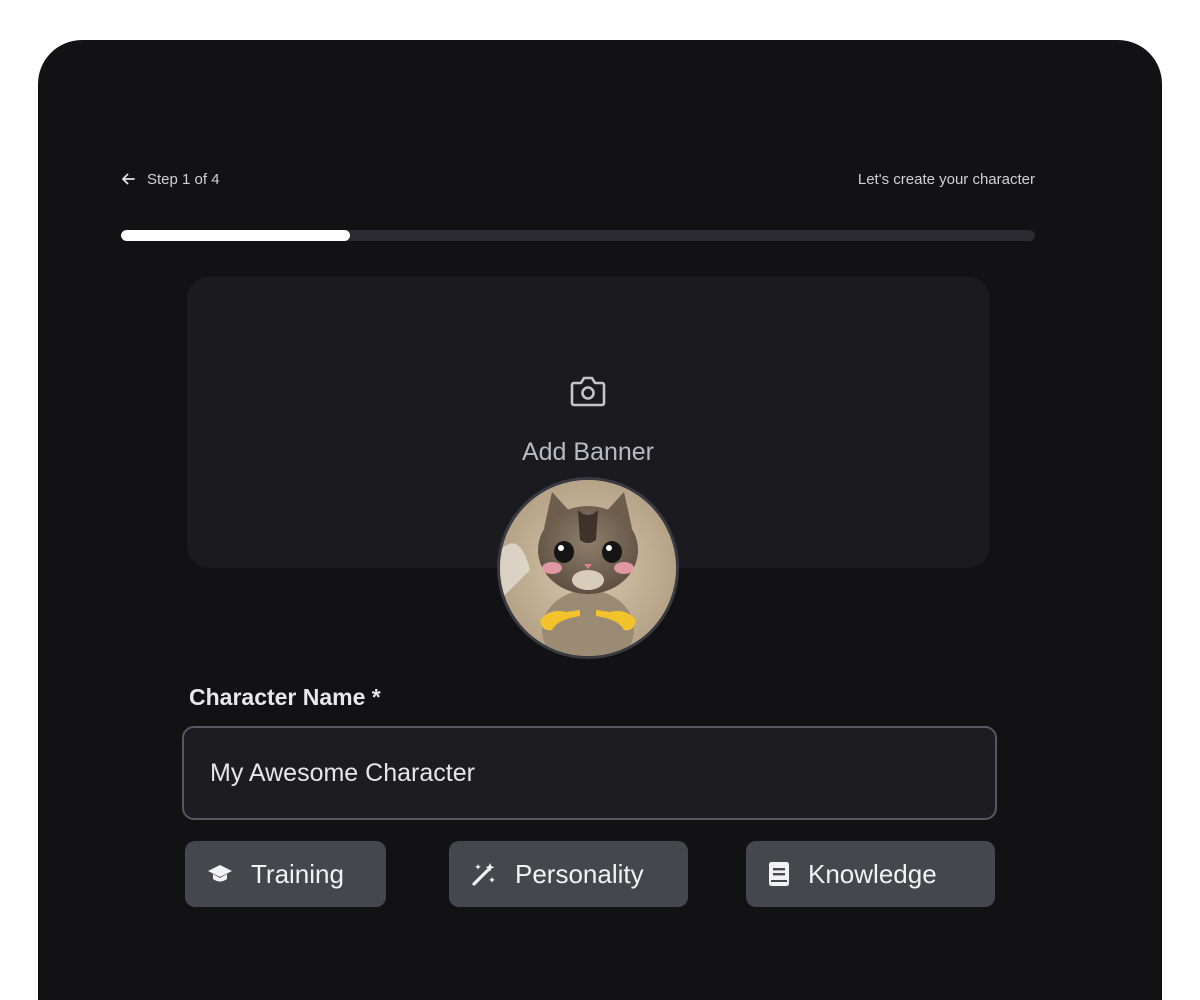 This screenshot has width=1200, height=1000. Describe the element at coordinates (579, 873) in the screenshot. I see `personality-label: Personality` at that location.